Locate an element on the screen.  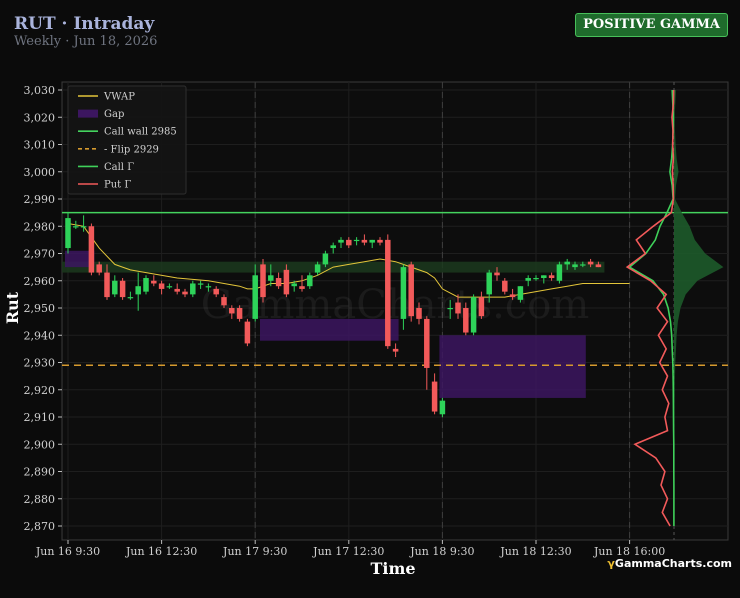
y-tick-label: 2,930 is located at coordinates (40, 363).